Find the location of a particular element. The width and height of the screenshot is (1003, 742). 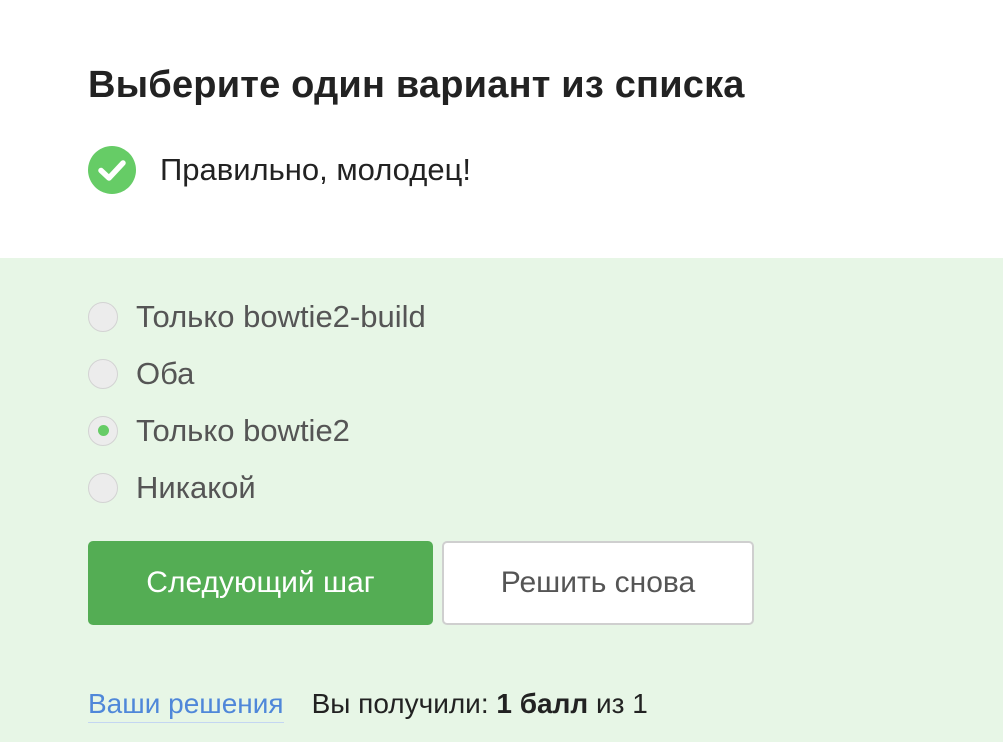

option-item: Никакой is located at coordinates (257, 487).